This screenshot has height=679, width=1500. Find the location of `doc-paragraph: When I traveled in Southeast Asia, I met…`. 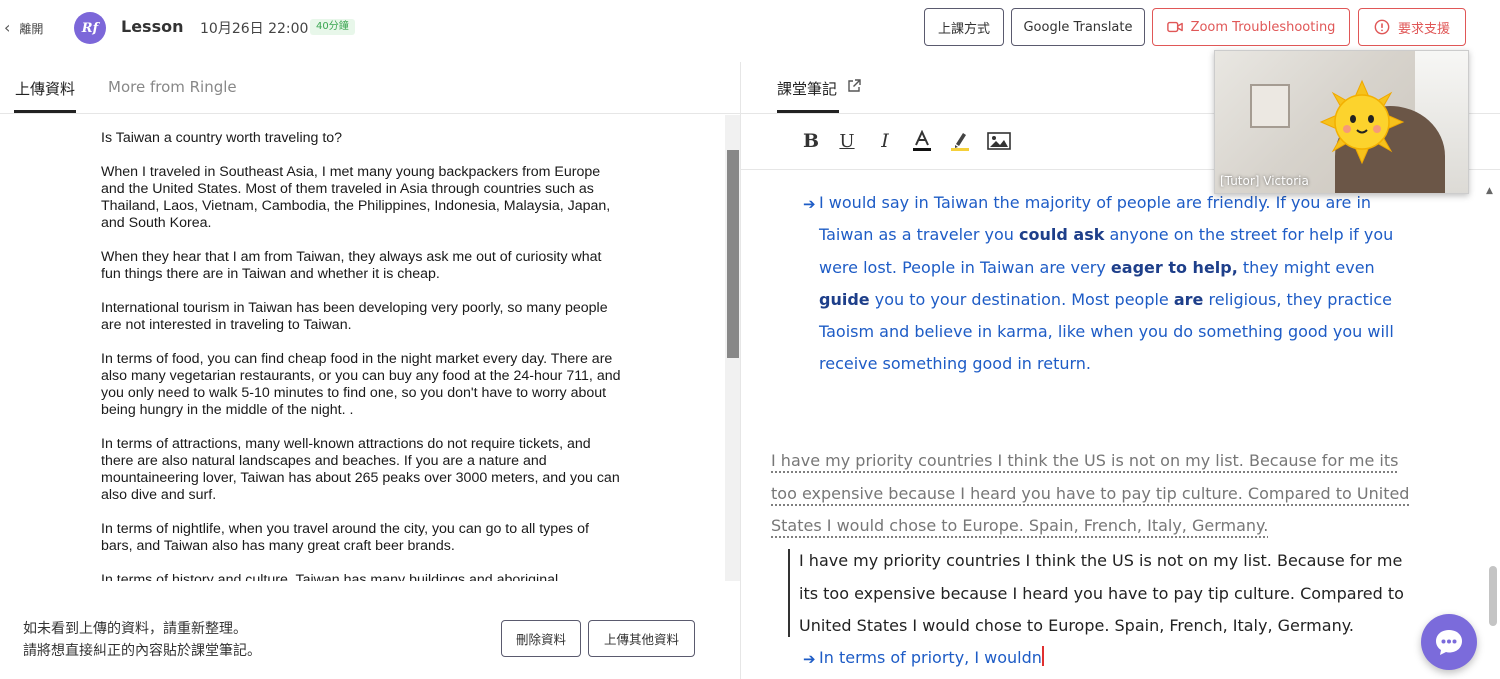

doc-paragraph: When I traveled in Southeast Asia, I met… is located at coordinates (356, 197).